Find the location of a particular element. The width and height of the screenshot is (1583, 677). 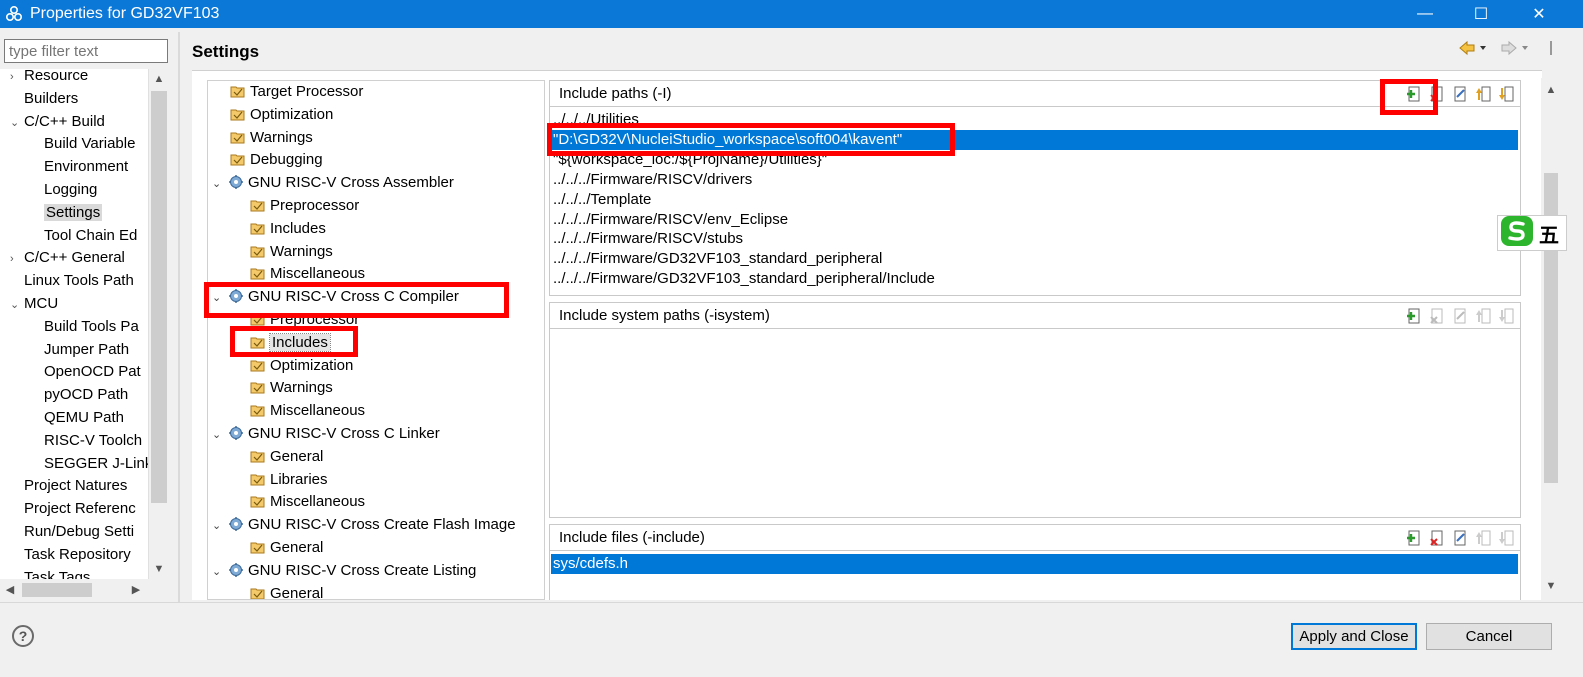

apply-and-close-button: Apply and Close is located at coordinates (1354, 636).